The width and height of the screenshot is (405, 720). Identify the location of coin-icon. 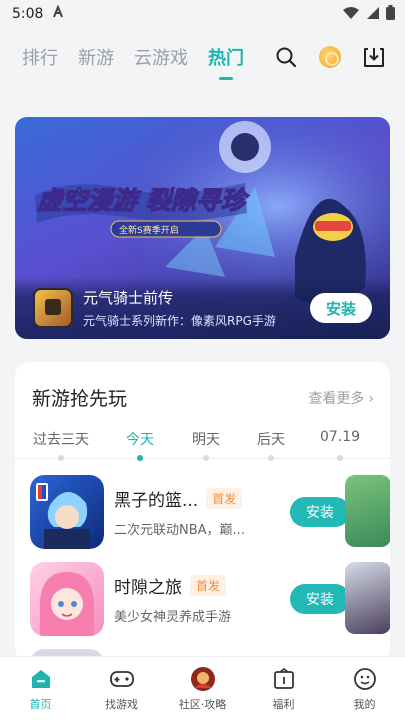
(330, 57).